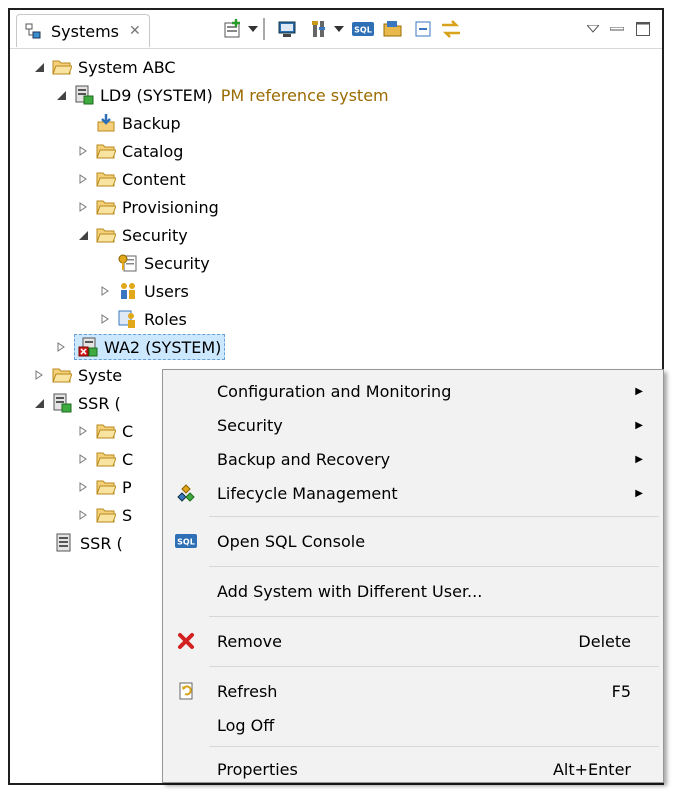 The width and height of the screenshot is (674, 793). Describe the element at coordinates (264, 29) in the screenshot. I see `toolbar-separator` at that location.